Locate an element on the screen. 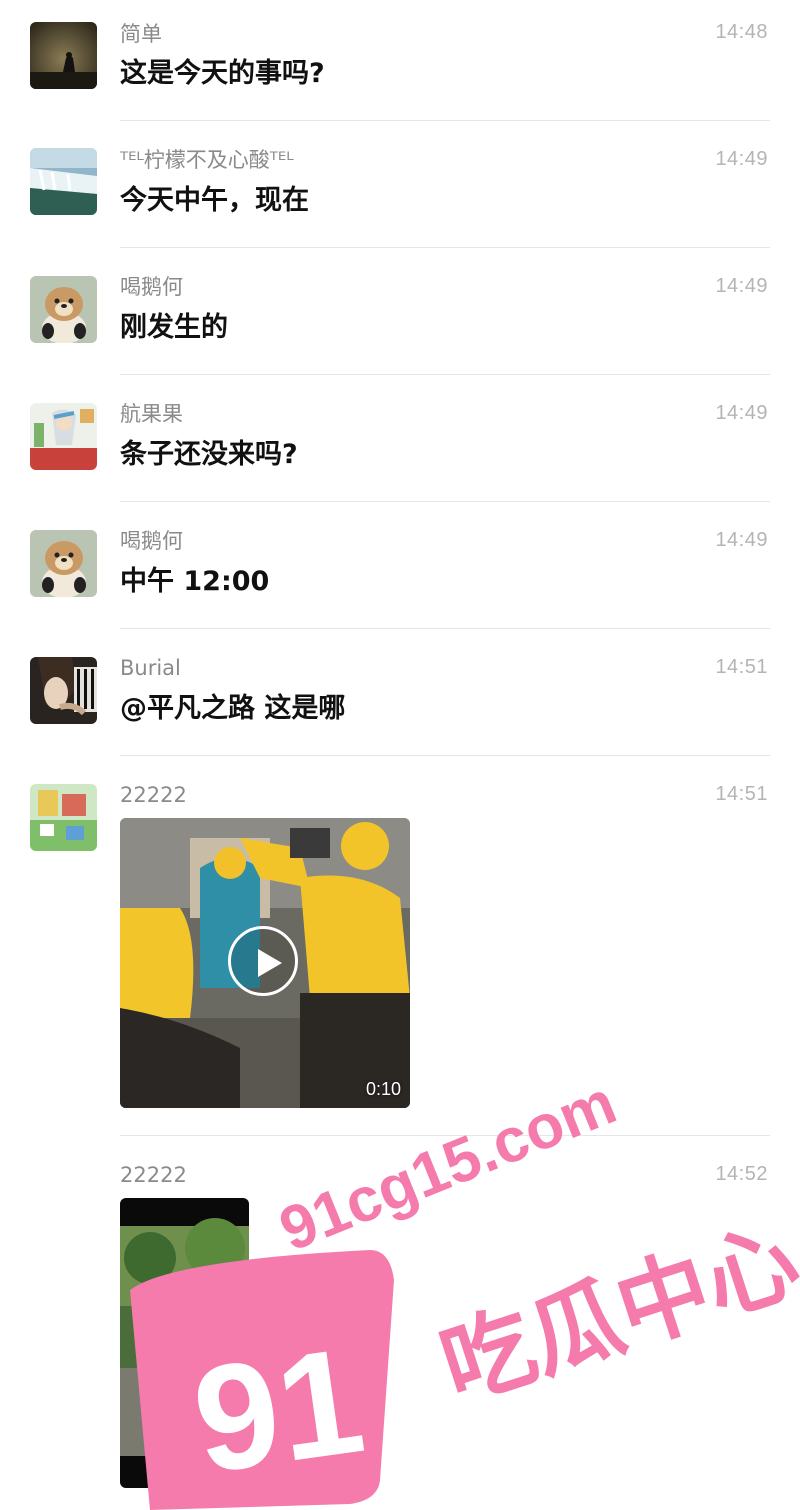 This screenshot has width=800, height=1510. sender-name: Burial is located at coordinates (150, 668).